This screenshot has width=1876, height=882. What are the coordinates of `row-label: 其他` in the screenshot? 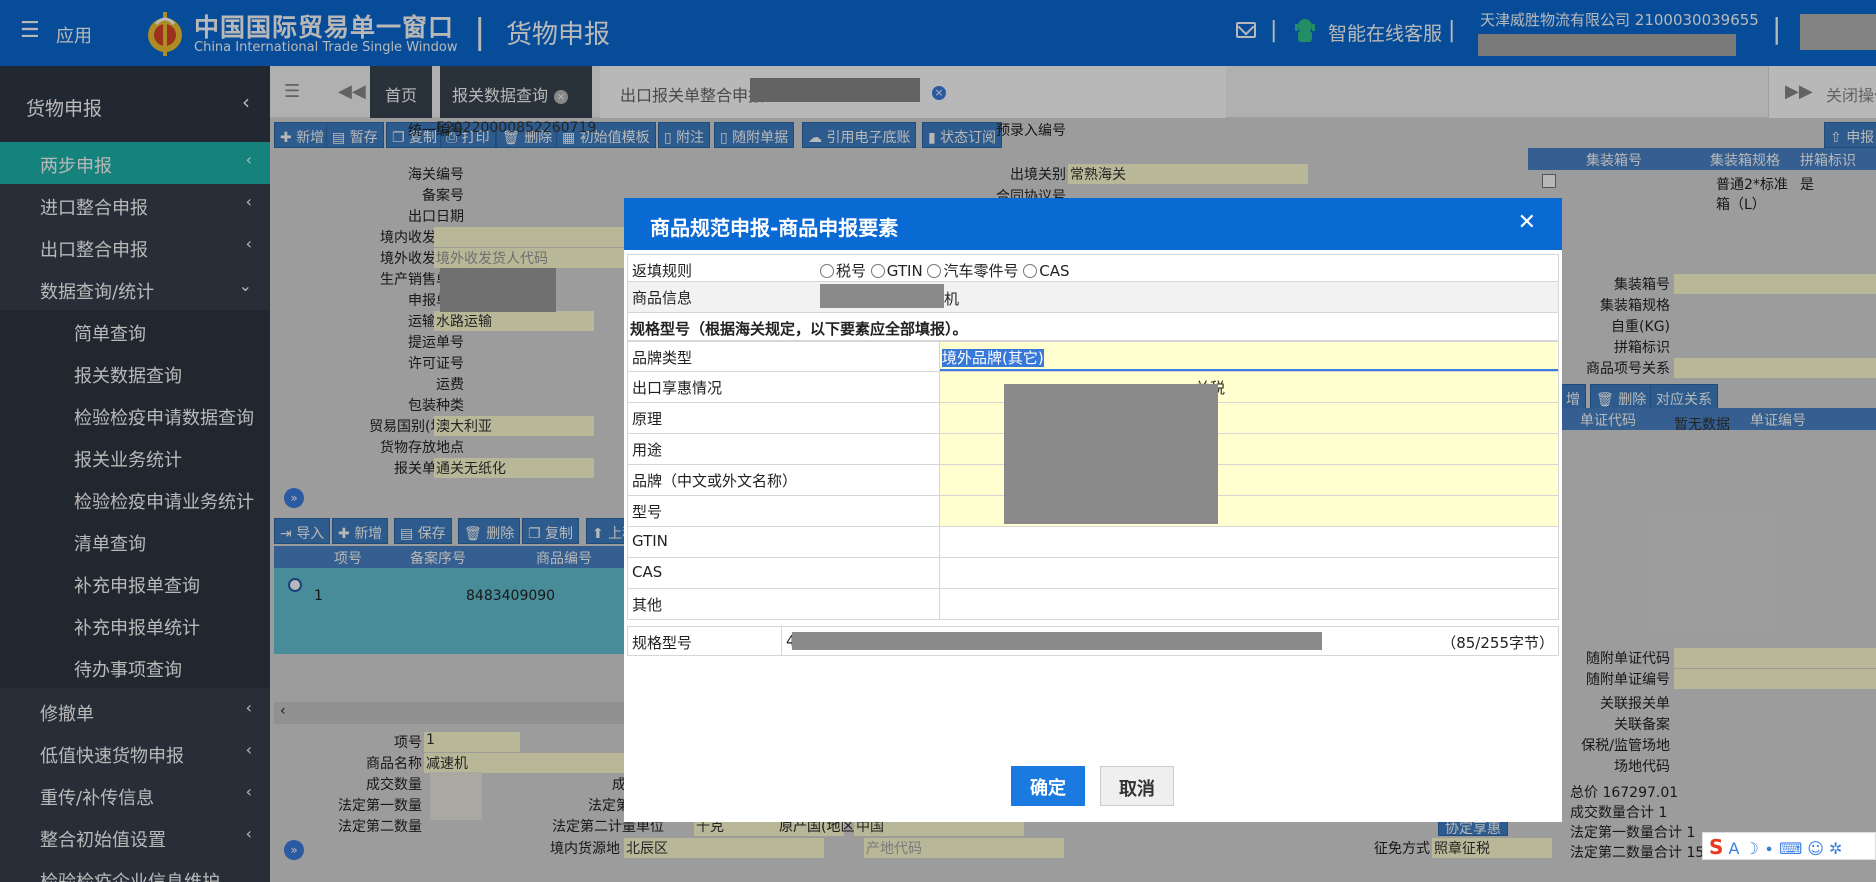 It's located at (784, 604).